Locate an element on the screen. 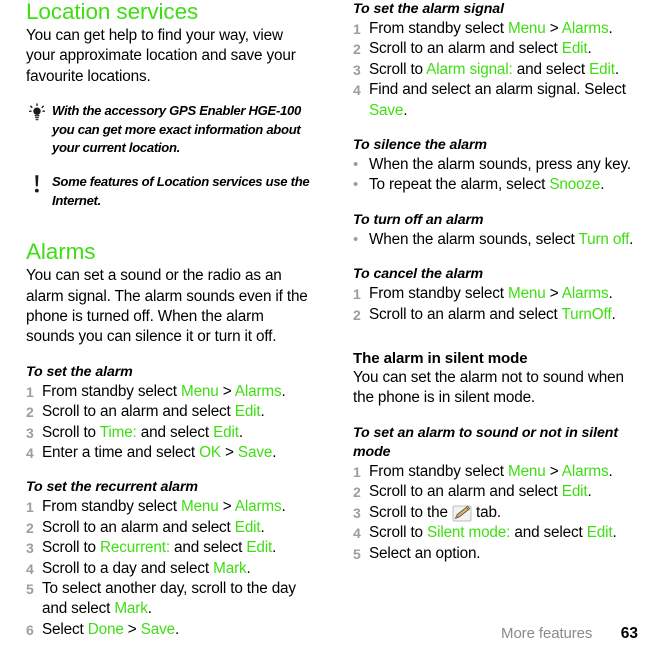 The width and height of the screenshot is (646, 650). footer-page-number: 63 is located at coordinates (629, 633).